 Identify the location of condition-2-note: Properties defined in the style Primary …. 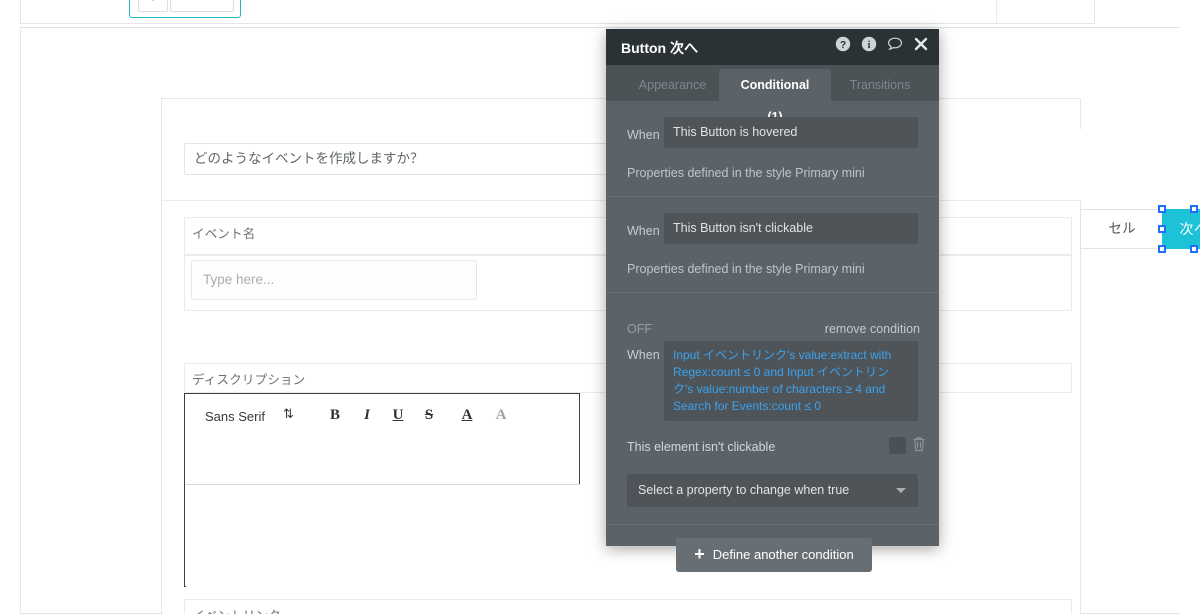
(746, 269).